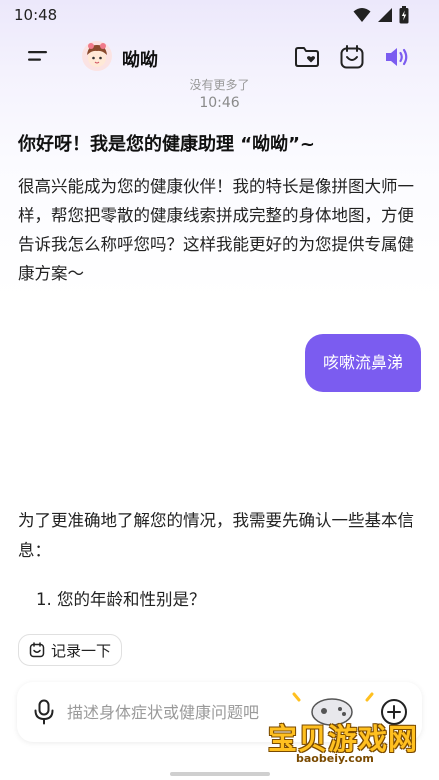 This screenshot has width=439, height=780. Describe the element at coordinates (219, 16) in the screenshot. I see `status-bar: 10:48` at that location.